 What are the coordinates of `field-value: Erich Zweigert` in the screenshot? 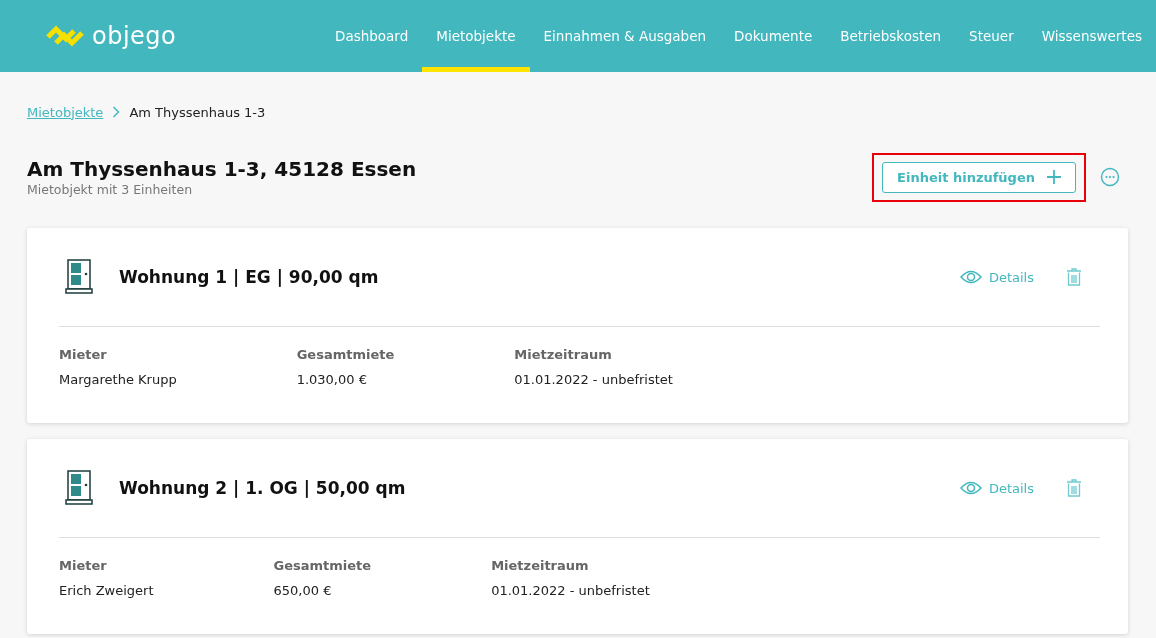 It's located at (106, 590).